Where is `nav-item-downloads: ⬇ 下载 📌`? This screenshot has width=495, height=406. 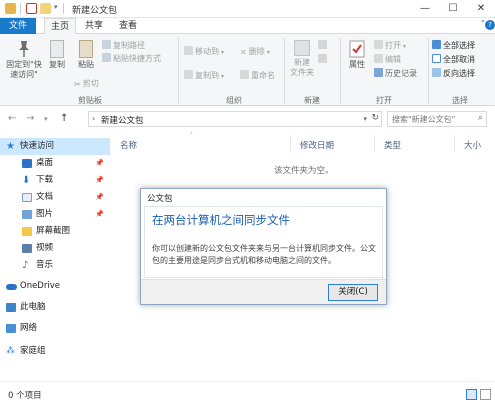
nav-item-downloads: ⬇ 下载 📌 is located at coordinates (55, 180).